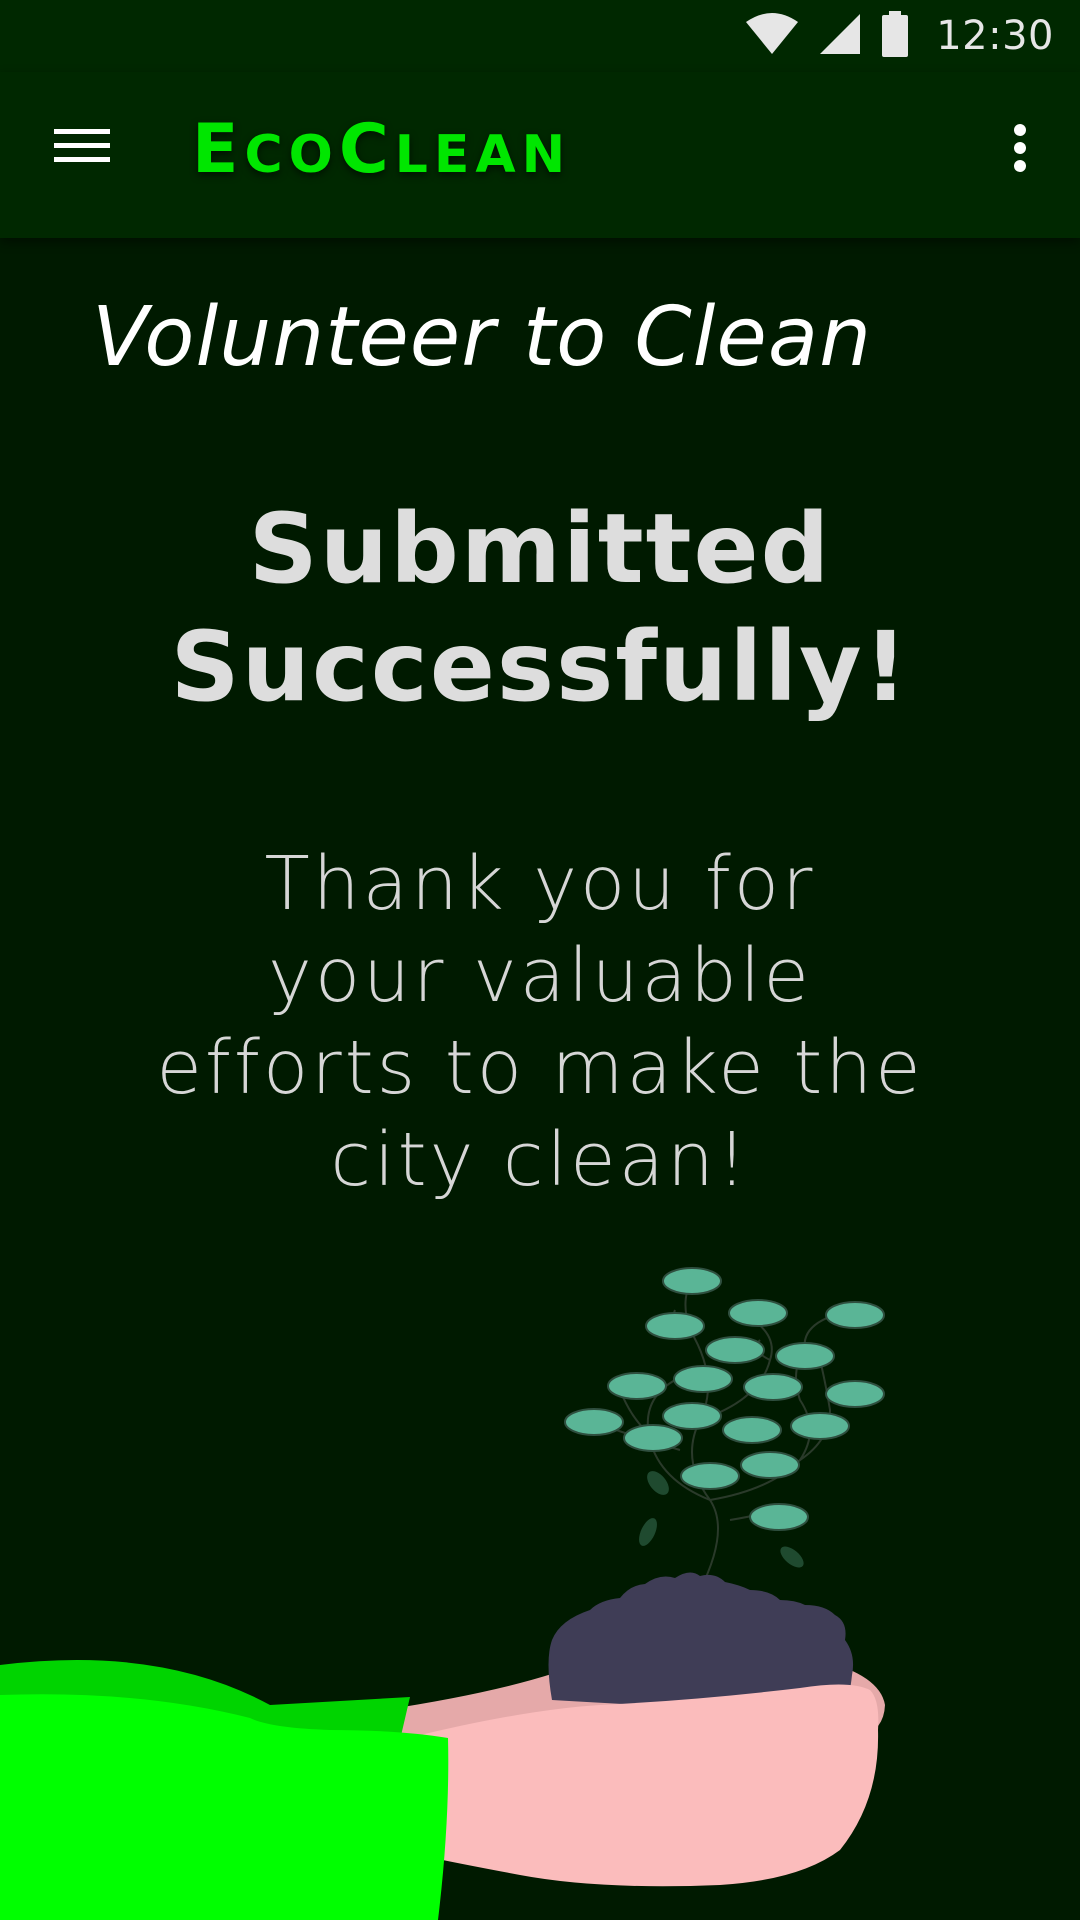 The image size is (1080, 1920). I want to click on wifi-icon, so click(772, 36).